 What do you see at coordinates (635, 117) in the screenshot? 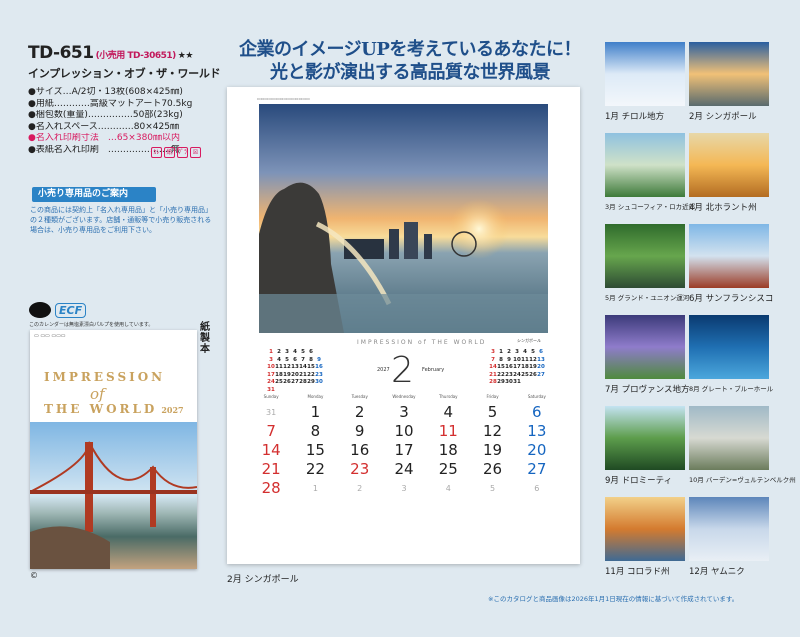
I see `thumbnail-label: 1月 チロル地方` at bounding box center [635, 117].